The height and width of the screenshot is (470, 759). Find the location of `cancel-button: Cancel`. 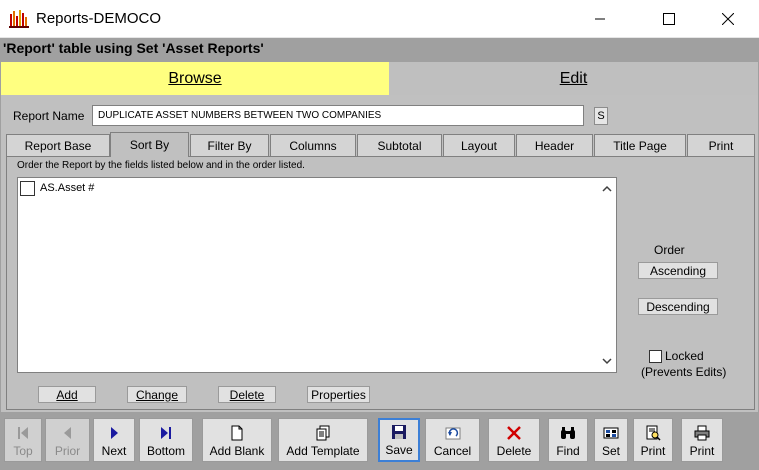

cancel-button: Cancel is located at coordinates (452, 440).